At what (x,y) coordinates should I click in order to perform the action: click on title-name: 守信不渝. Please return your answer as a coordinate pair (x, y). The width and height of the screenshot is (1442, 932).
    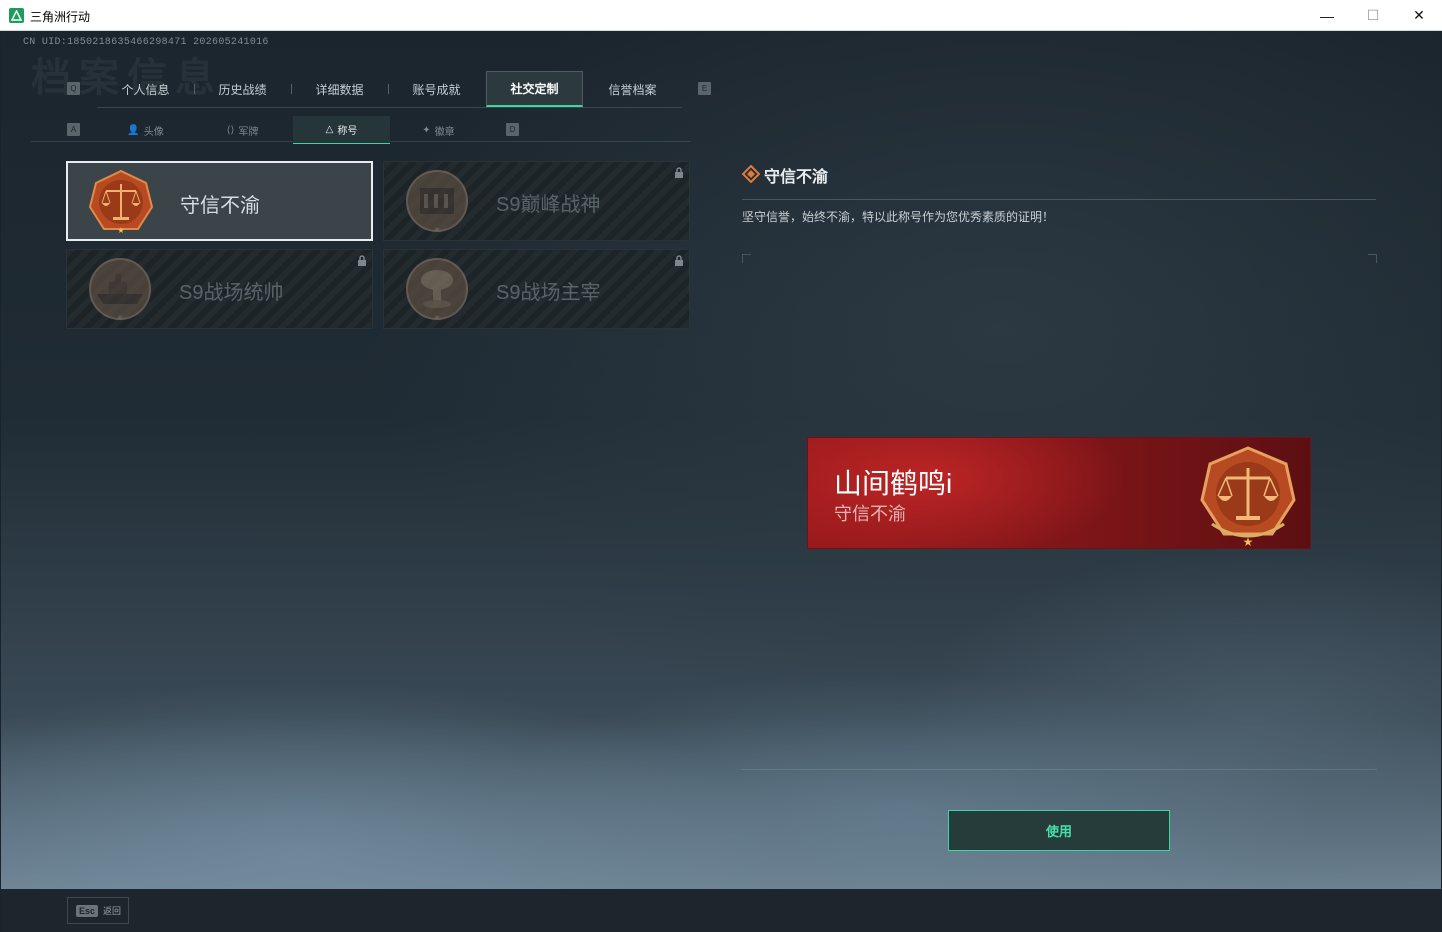
    Looking at the image, I should click on (220, 206).